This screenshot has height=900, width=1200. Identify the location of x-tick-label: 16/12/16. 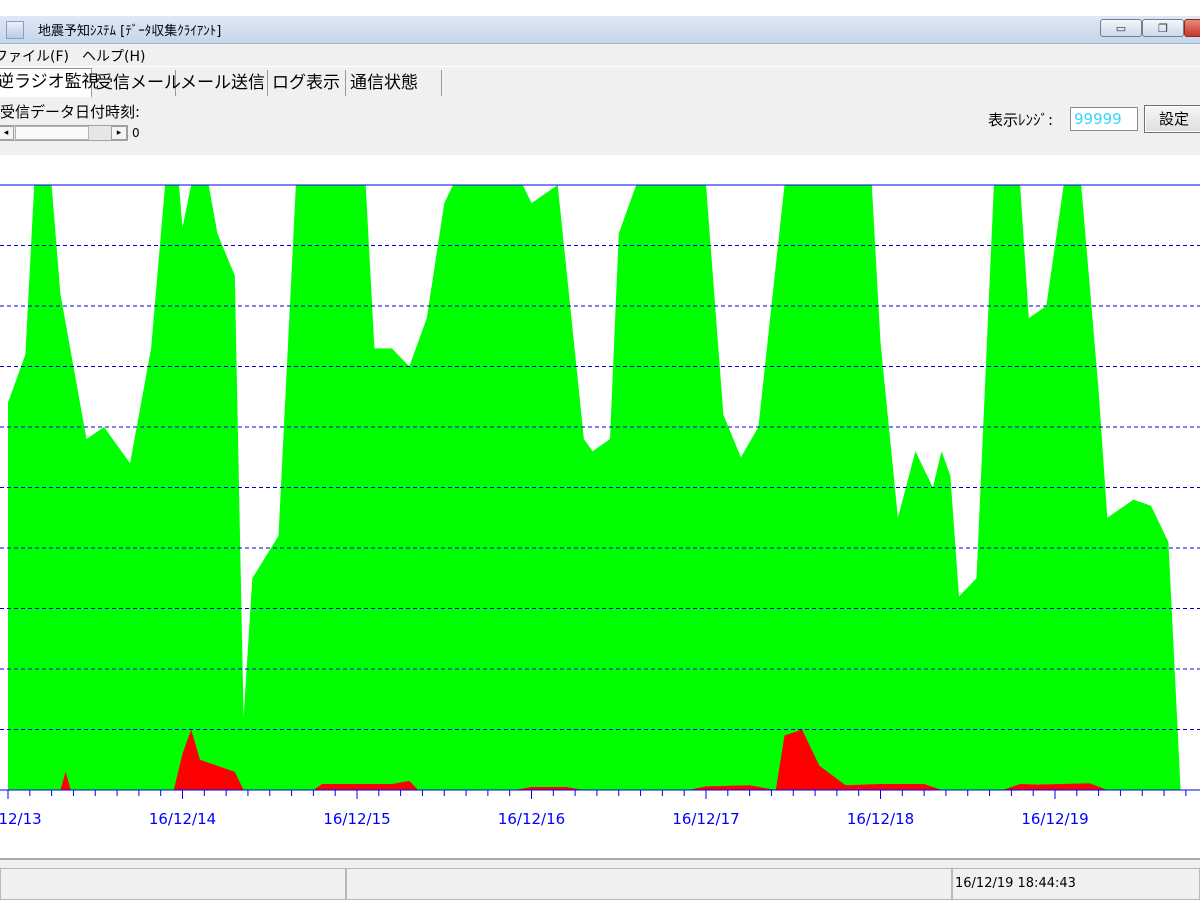
(531, 819).